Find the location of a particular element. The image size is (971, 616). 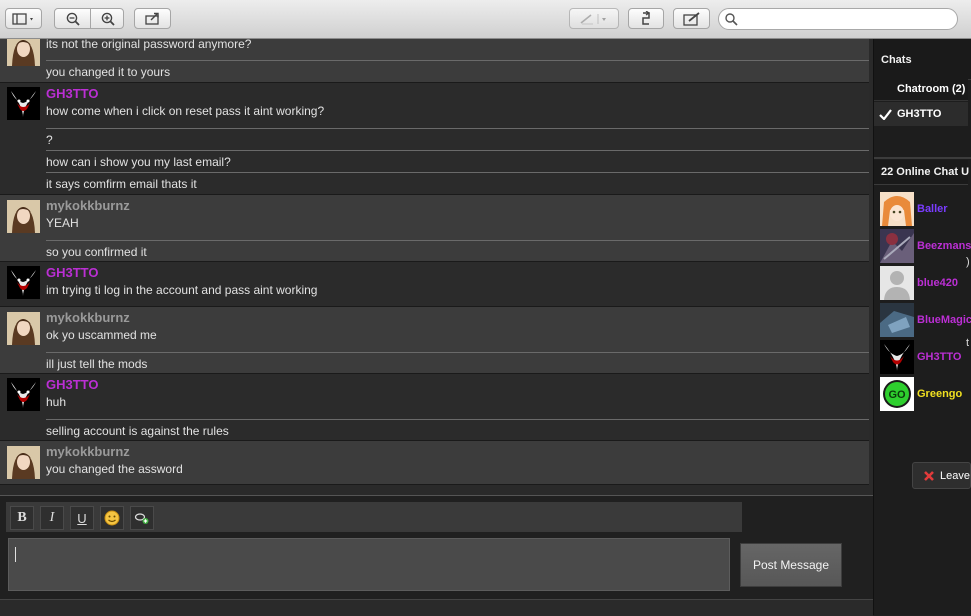

zoom-in-button is located at coordinates (107, 18).